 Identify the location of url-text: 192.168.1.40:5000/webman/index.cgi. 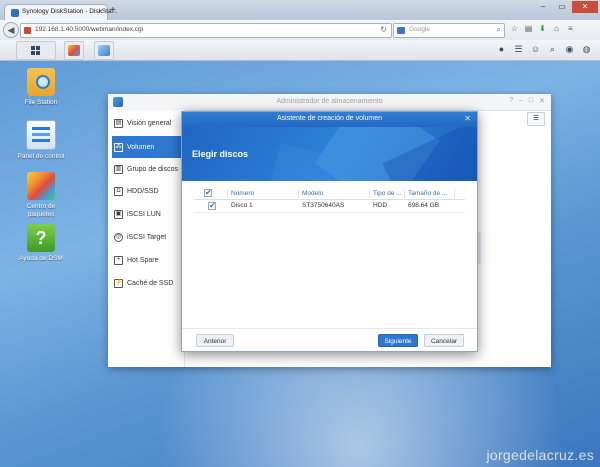
(89, 29).